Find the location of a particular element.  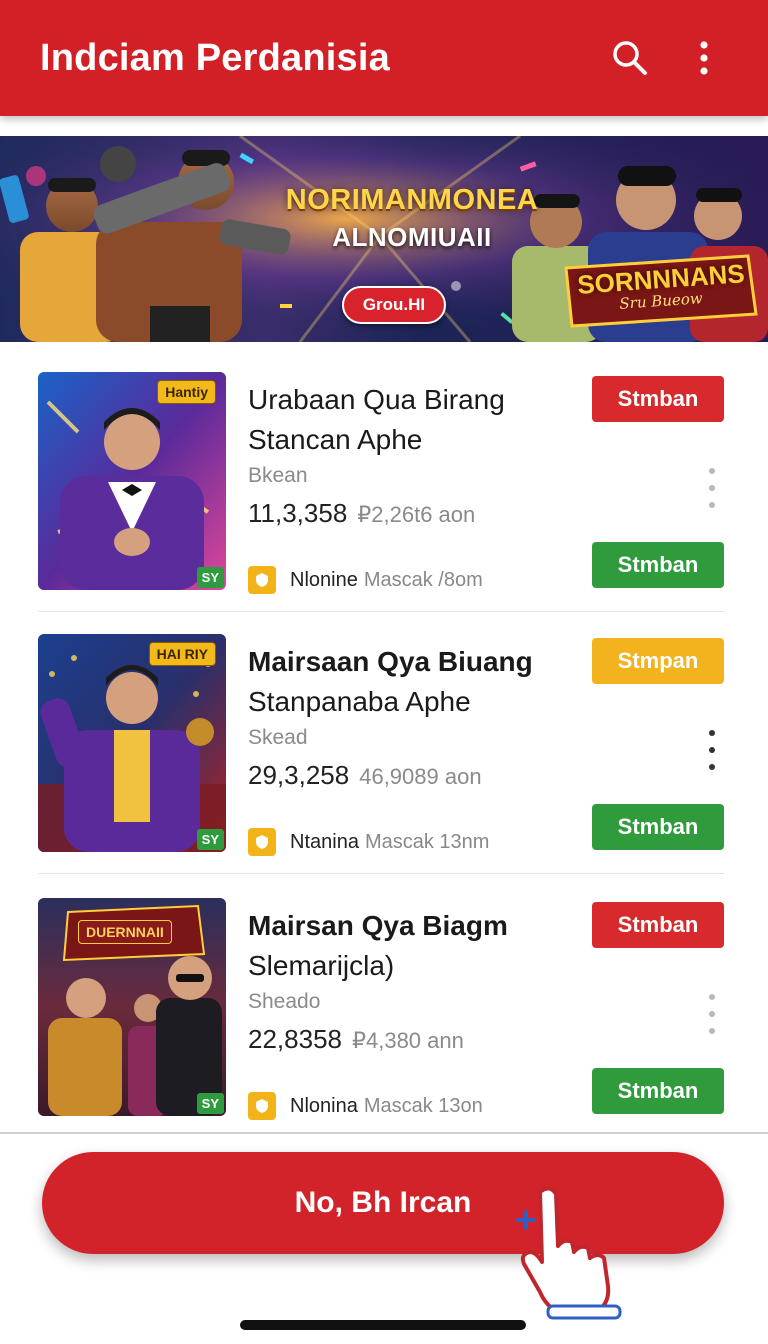

app-title: Indciam Perdanisia is located at coordinates (215, 57).